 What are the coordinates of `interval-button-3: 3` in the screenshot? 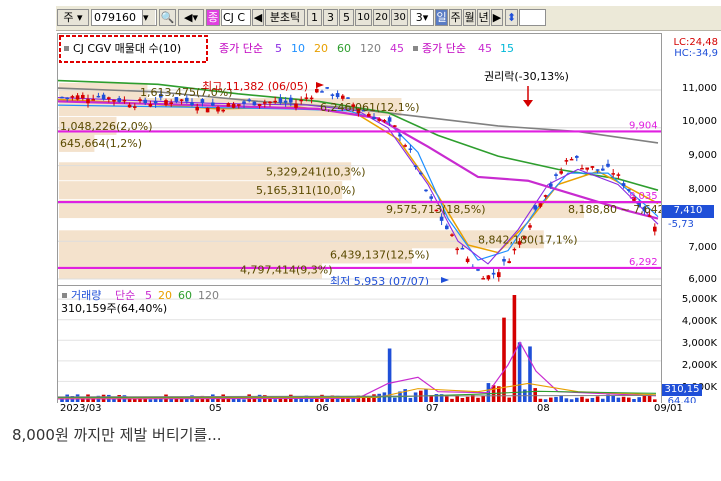 It's located at (330, 17).